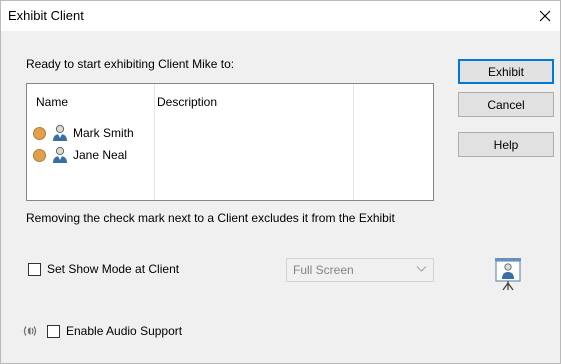 This screenshot has height=364, width=561. I want to click on window-title: Exhibit Client, so click(46, 15).